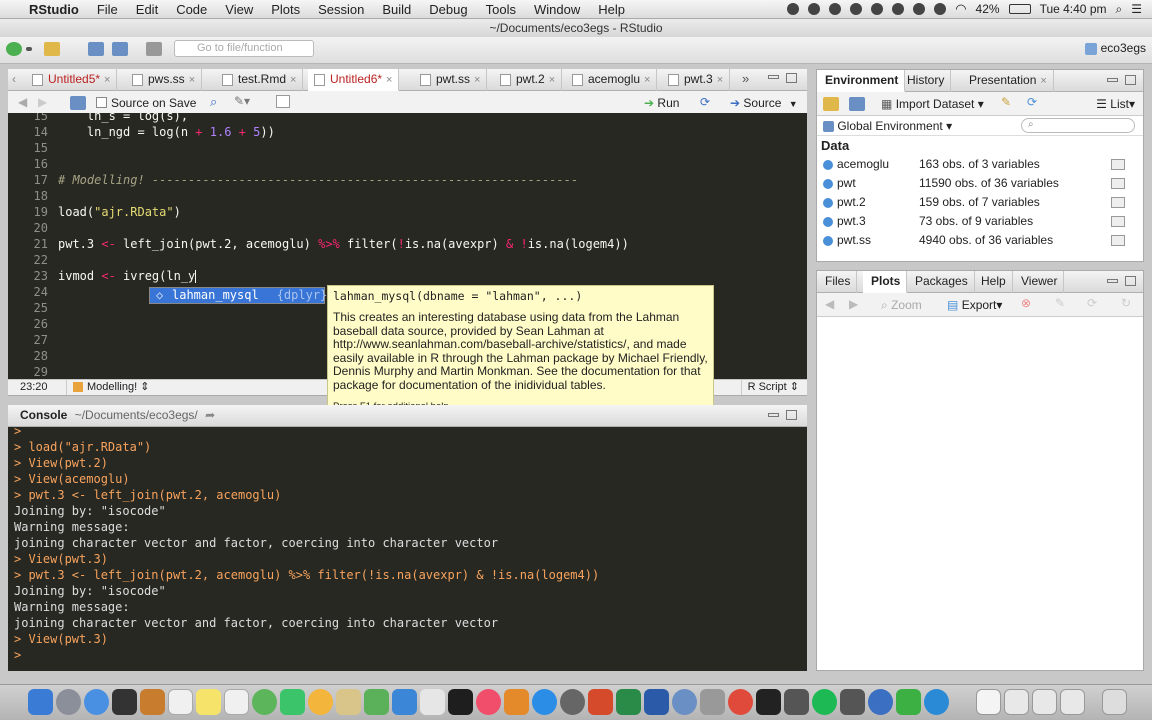 The width and height of the screenshot is (1152, 720). Describe the element at coordinates (488, 702) in the screenshot. I see `itunes-icon` at that location.